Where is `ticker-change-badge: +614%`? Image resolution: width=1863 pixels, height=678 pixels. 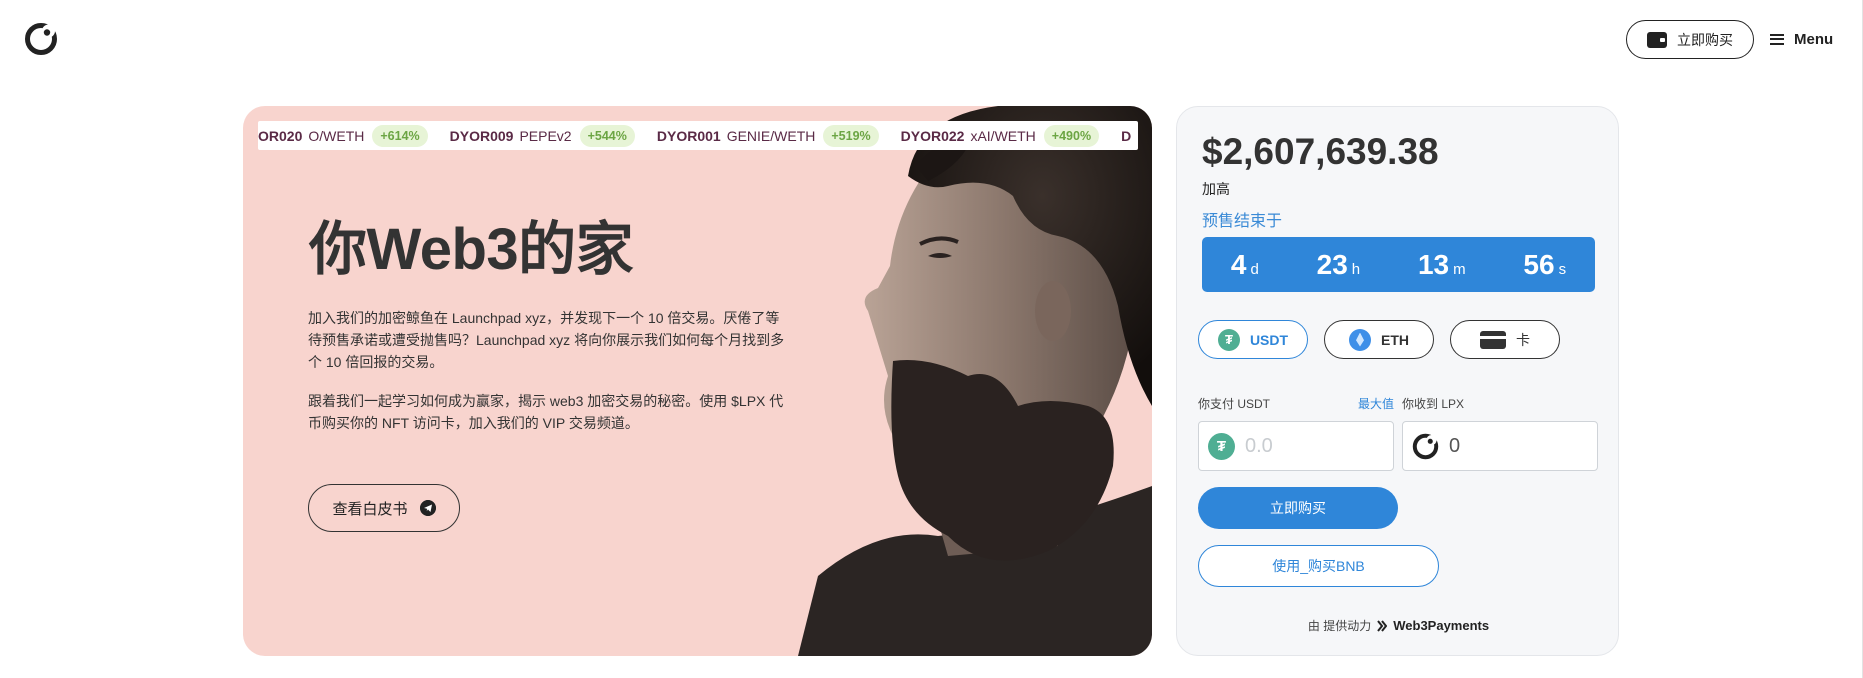
ticker-change-badge: +614% is located at coordinates (400, 135).